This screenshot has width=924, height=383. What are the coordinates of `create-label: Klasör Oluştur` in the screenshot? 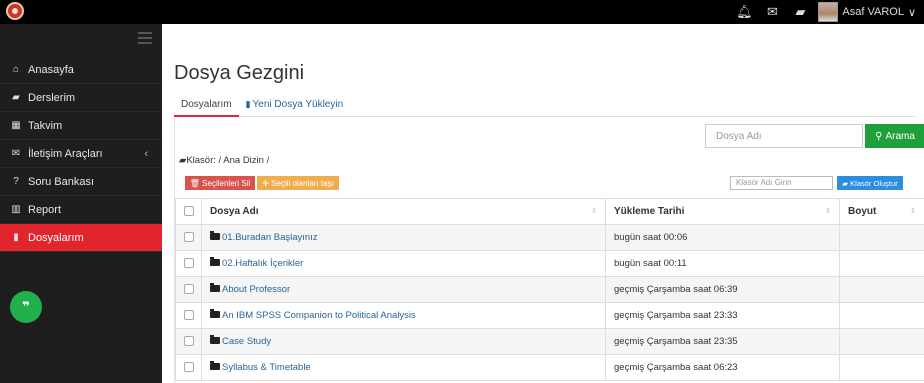 It's located at (874, 183).